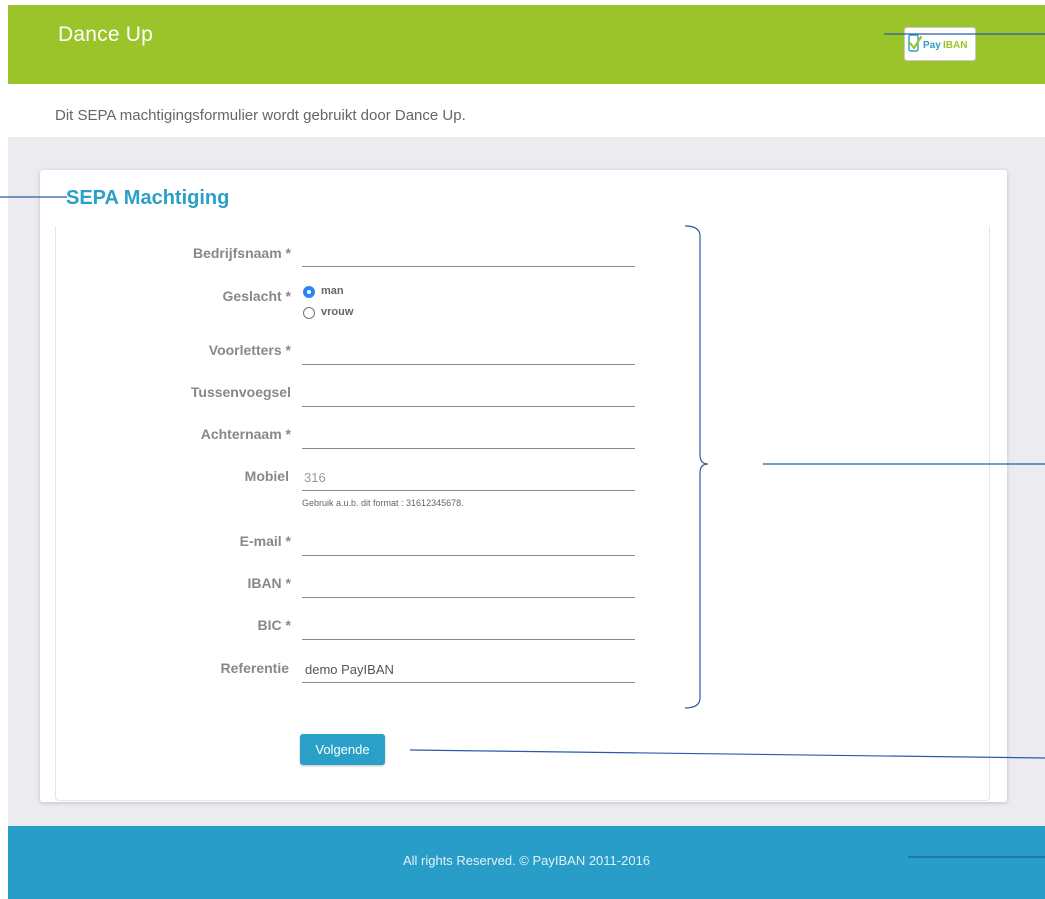 This screenshot has height=899, width=1045. I want to click on payiban-logo: Pay IBAN, so click(940, 44).